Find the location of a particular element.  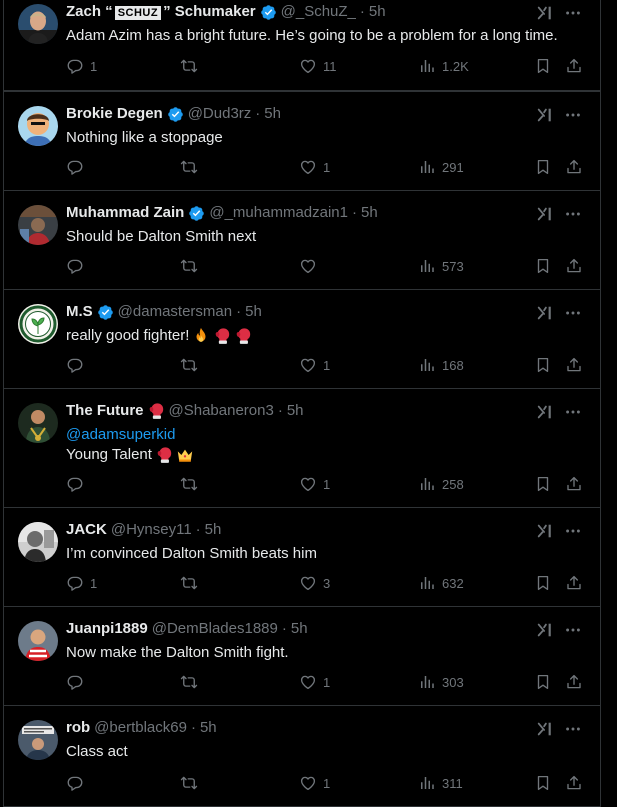

mention-link: @adamsuperkid is located at coordinates (120, 435).